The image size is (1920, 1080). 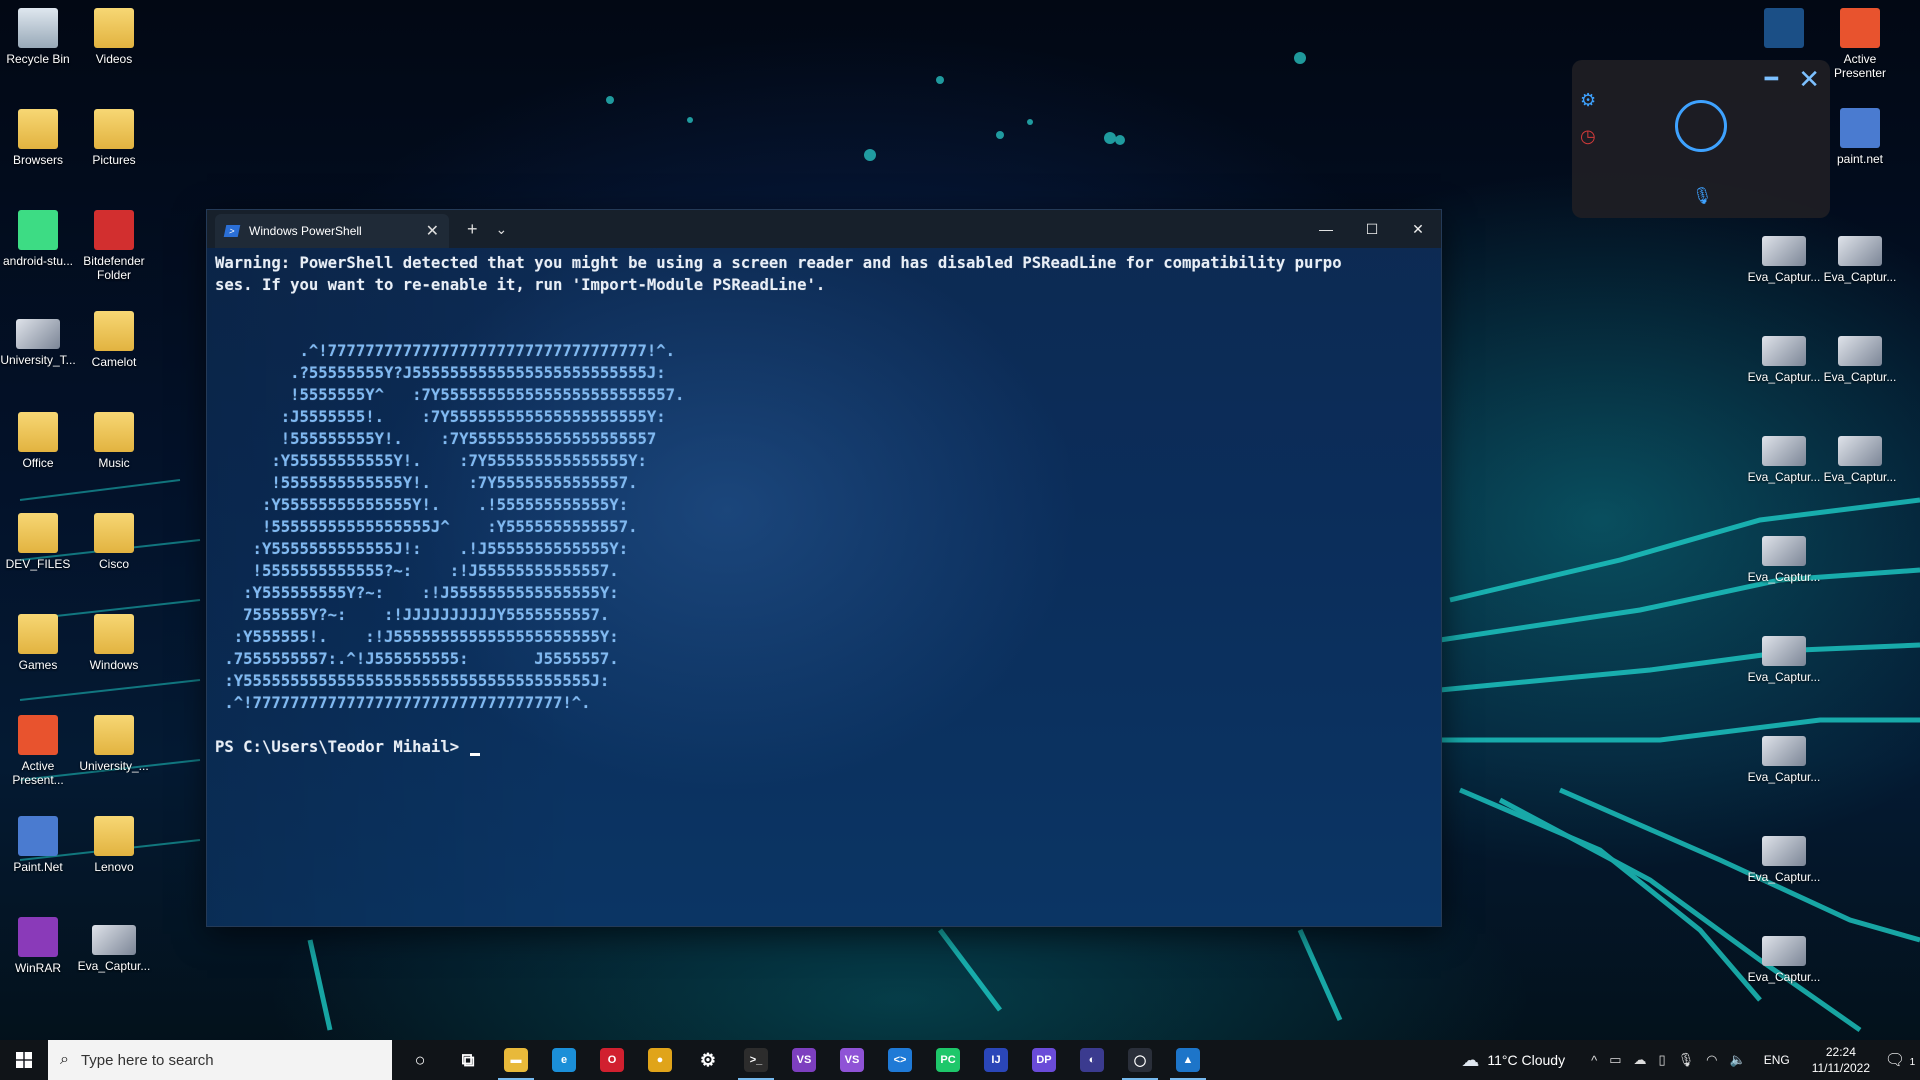 What do you see at coordinates (220, 1060) in the screenshot?
I see `search-box: ⌕ Type here to search` at bounding box center [220, 1060].